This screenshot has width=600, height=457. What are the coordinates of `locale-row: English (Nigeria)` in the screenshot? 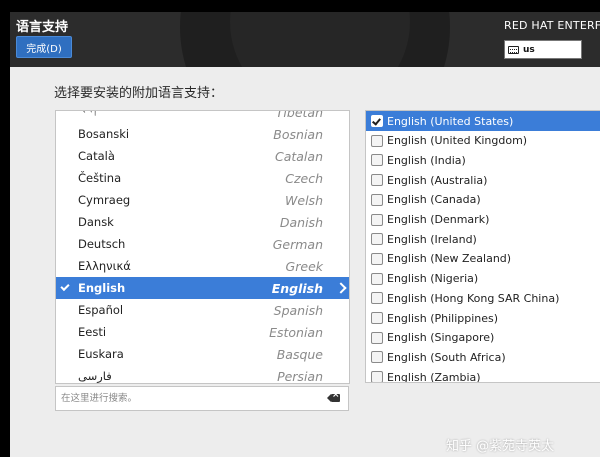 It's located at (483, 279).